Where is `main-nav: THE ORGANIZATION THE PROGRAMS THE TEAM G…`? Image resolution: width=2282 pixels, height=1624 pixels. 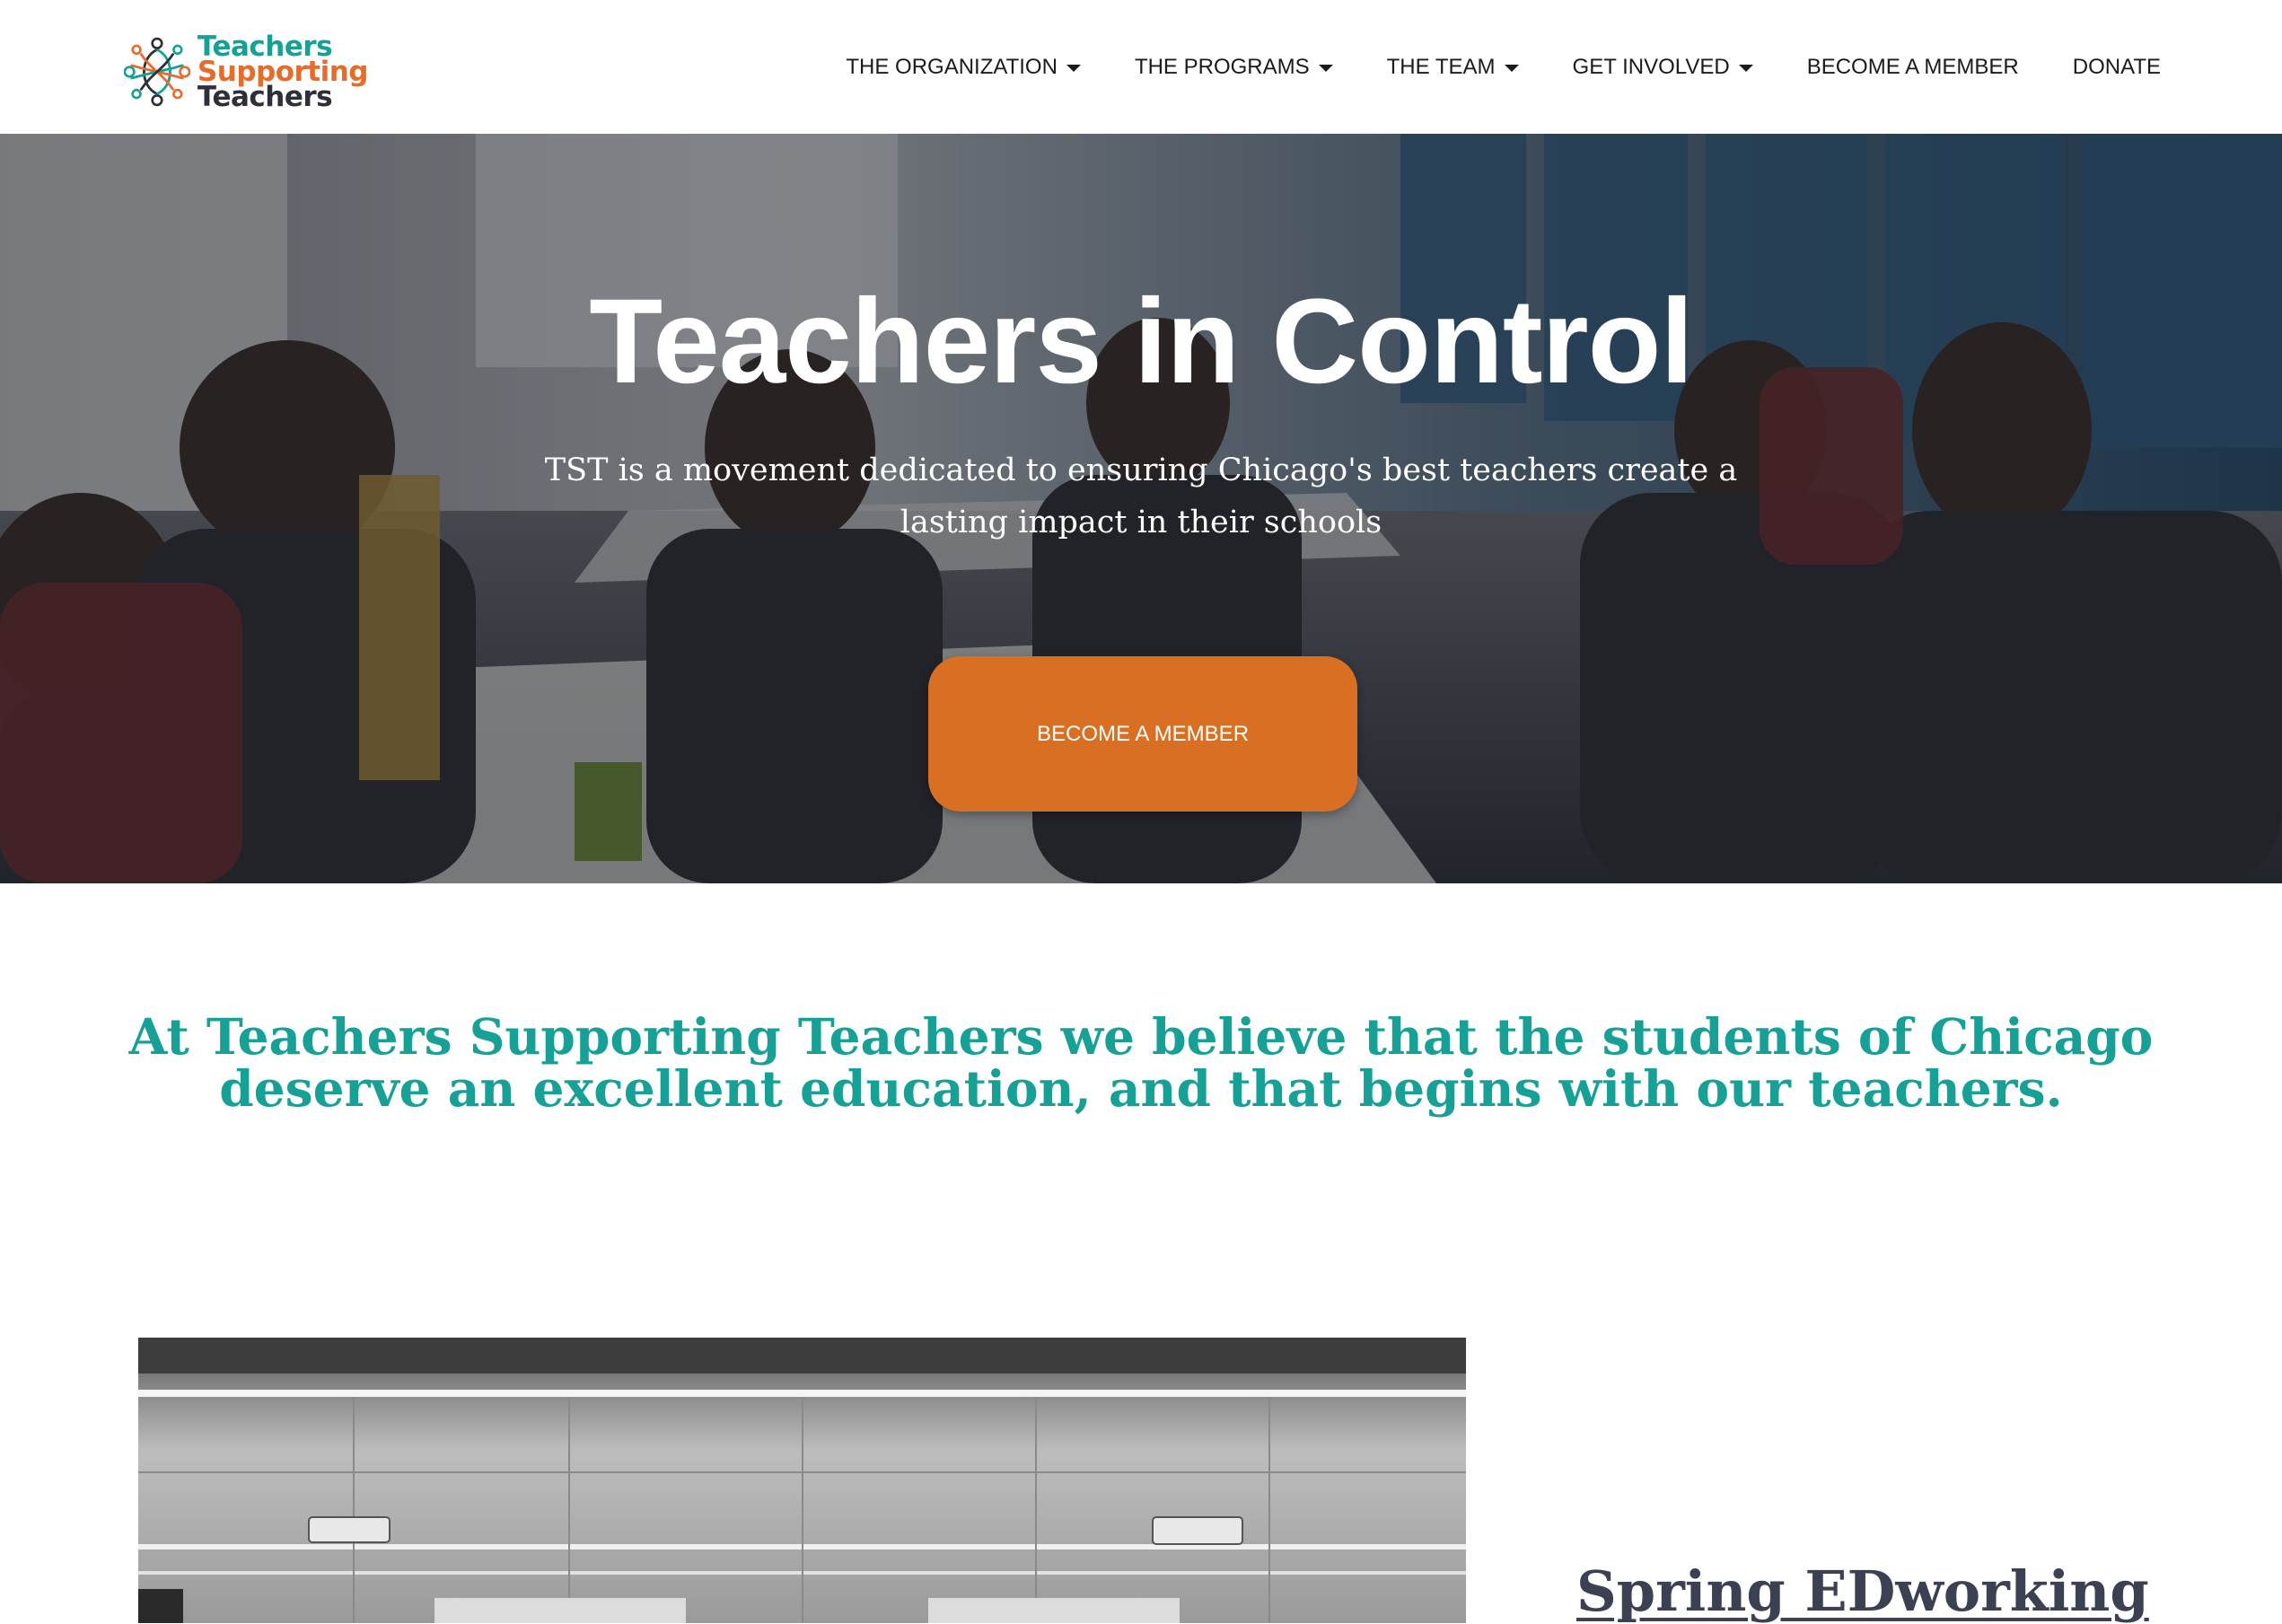
main-nav: THE ORGANIZATION THE PROGRAMS THE TEAM G… is located at coordinates (1476, 67).